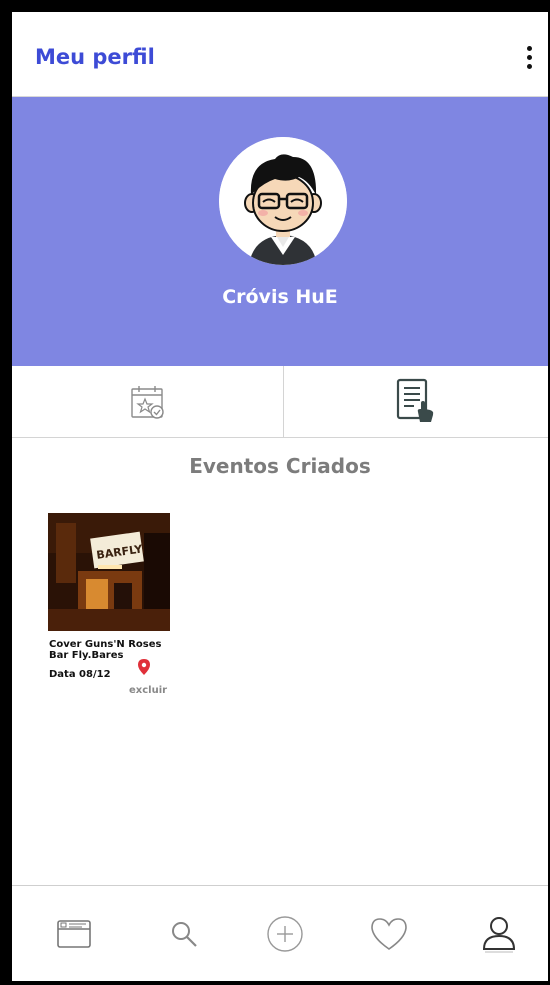 The image size is (550, 985). I want to click on feed-icon, so click(74, 934).